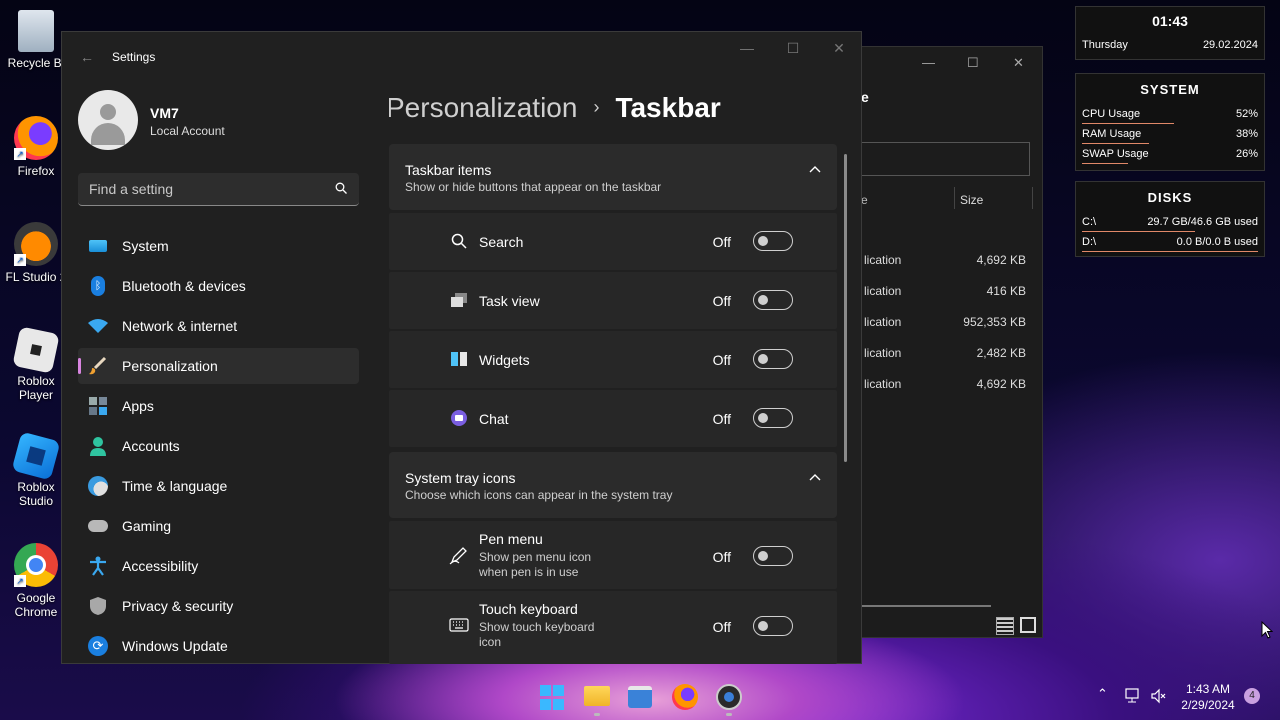 Image resolution: width=1280 pixels, height=720 pixels. Describe the element at coordinates (773, 418) in the screenshot. I see `chat-toggle` at that location.